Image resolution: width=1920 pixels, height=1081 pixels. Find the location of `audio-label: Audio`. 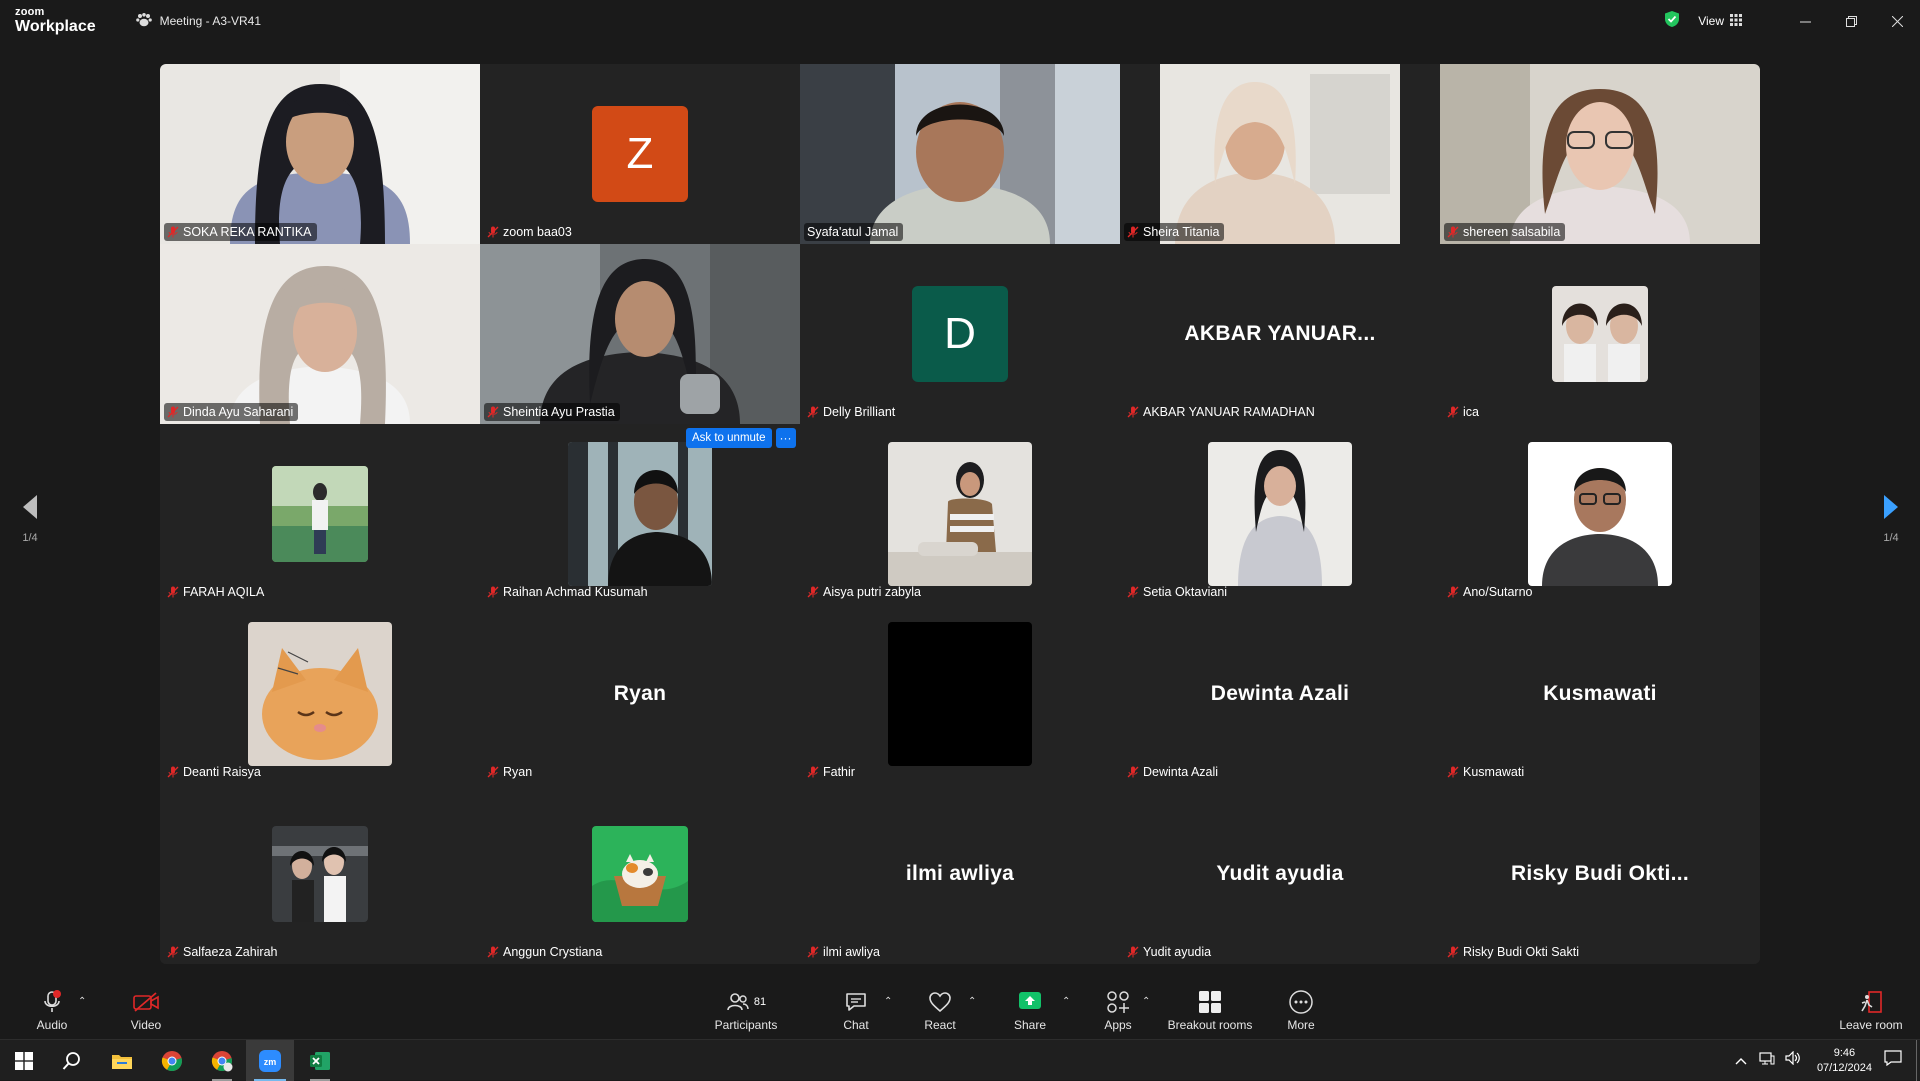

audio-label: Audio is located at coordinates (52, 1024).